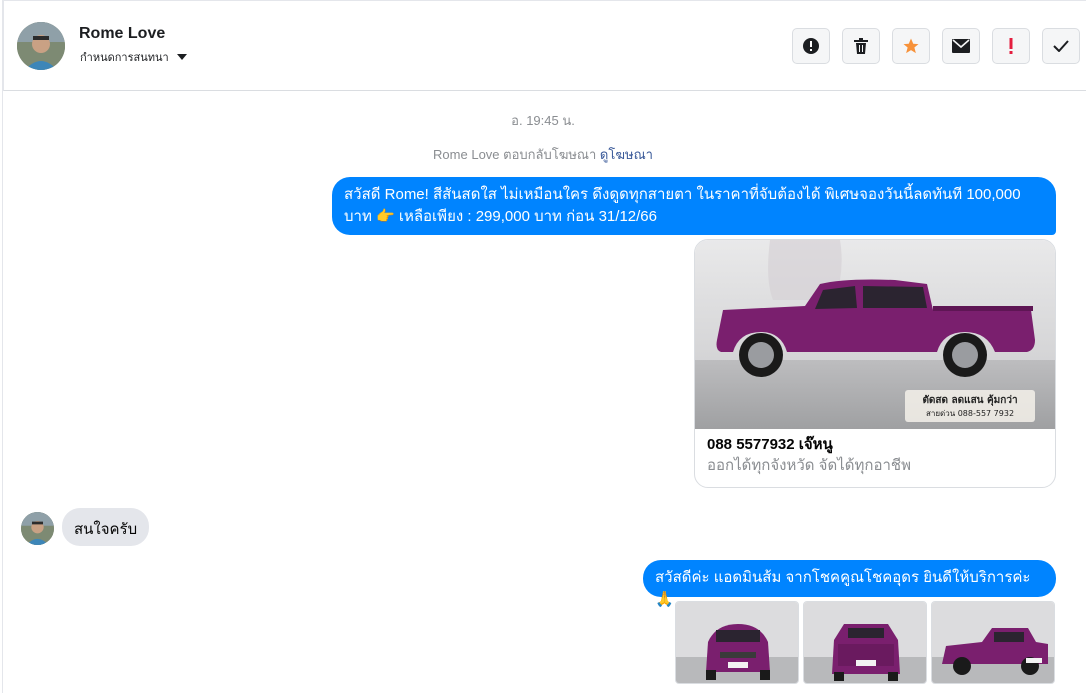  What do you see at coordinates (936, 46) in the screenshot?
I see `conversation-toolbar` at bounding box center [936, 46].